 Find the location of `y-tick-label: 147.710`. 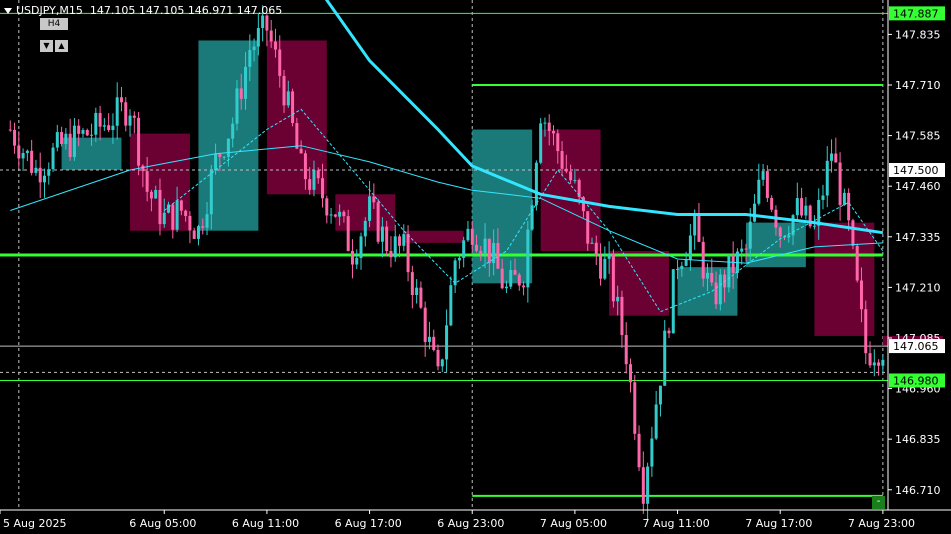

y-tick-label: 147.710 is located at coordinates (918, 85).